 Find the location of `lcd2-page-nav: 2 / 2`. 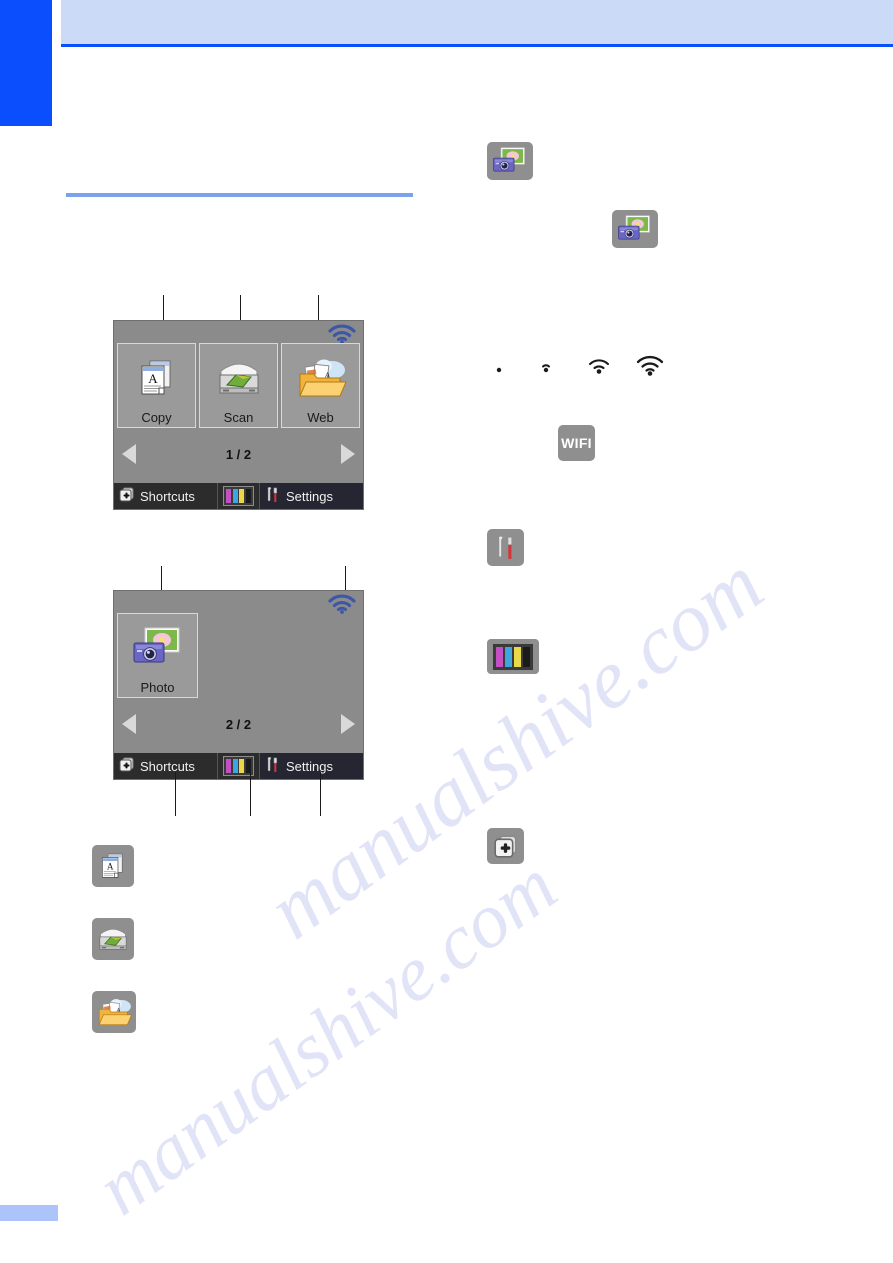

lcd2-page-nav: 2 / 2 is located at coordinates (238, 724).